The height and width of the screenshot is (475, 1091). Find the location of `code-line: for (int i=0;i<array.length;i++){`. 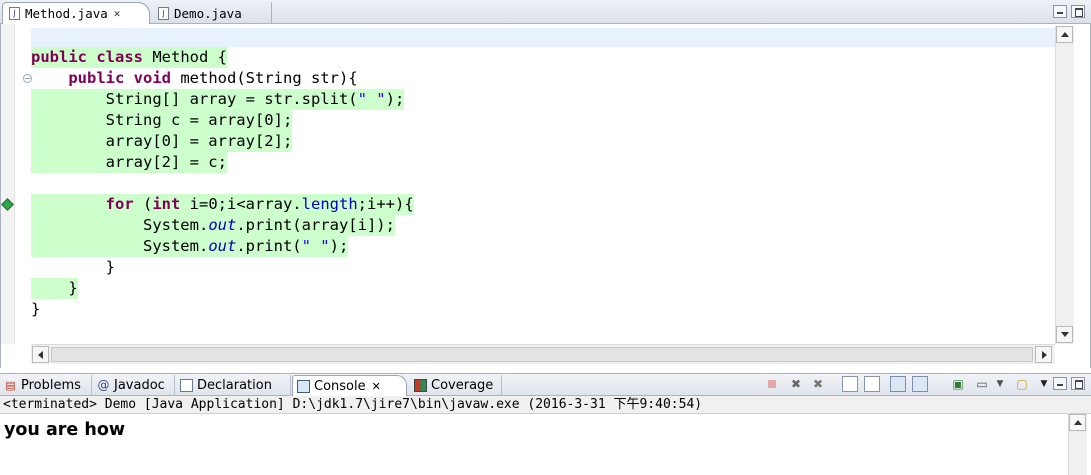

code-line: for (int i=0;i<array.length;i++){ is located at coordinates (222, 204).